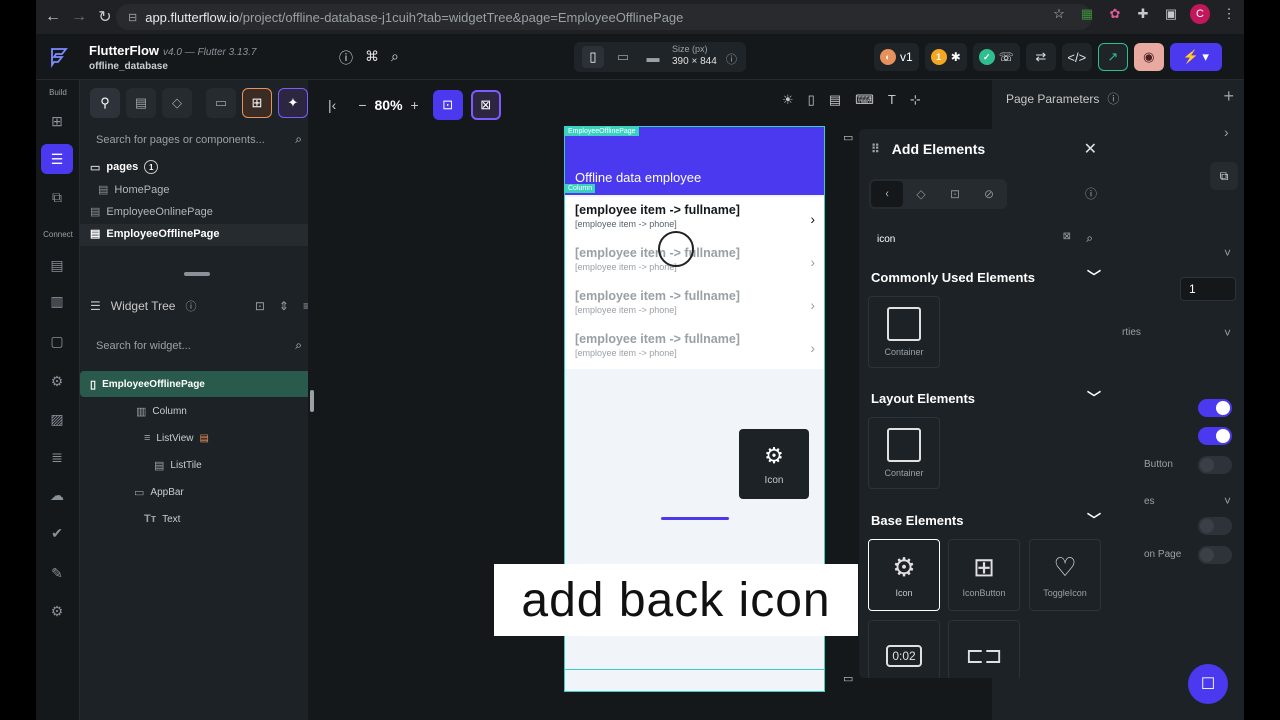 This screenshot has height=720, width=1280. Describe the element at coordinates (1224, 176) in the screenshot. I see `copy-icon: ⧉` at that location.